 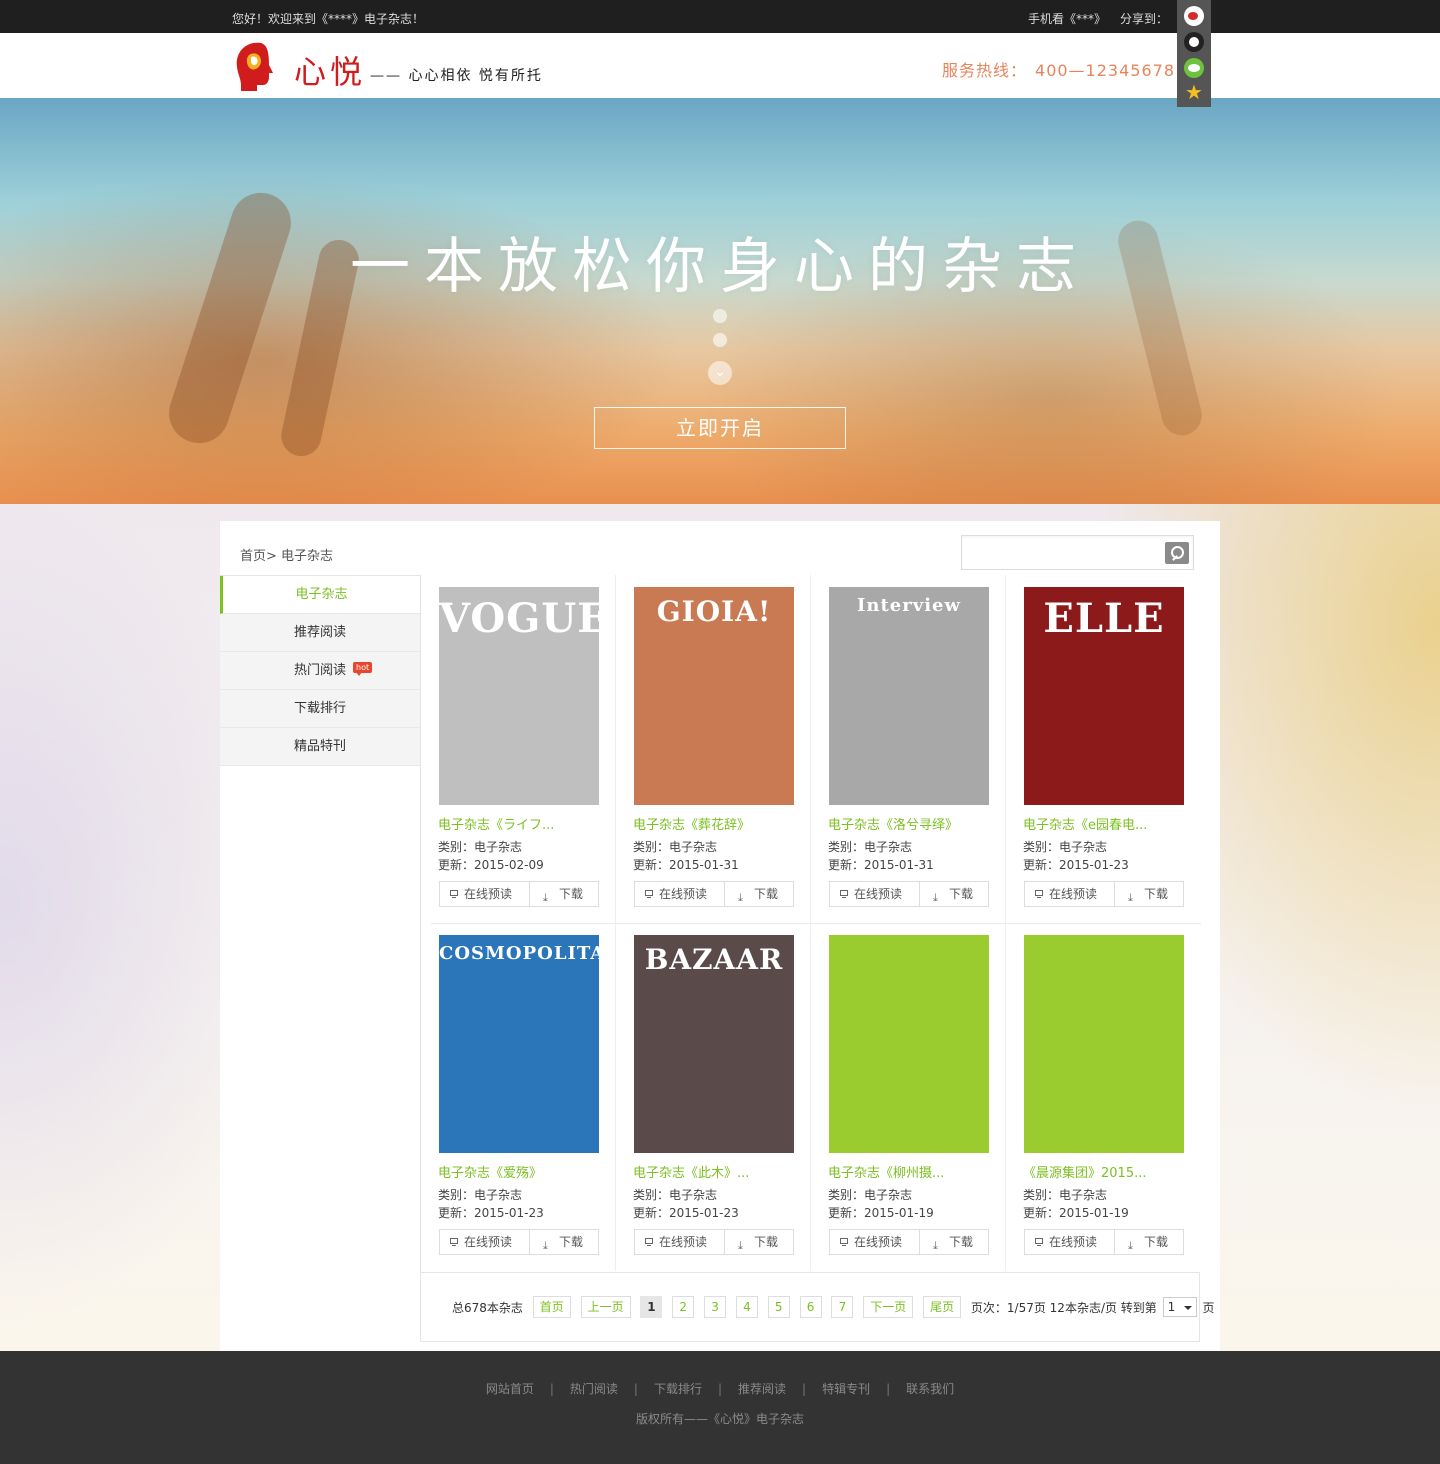 What do you see at coordinates (942, 1307) in the screenshot?
I see `last-page-button: 尾页` at bounding box center [942, 1307].